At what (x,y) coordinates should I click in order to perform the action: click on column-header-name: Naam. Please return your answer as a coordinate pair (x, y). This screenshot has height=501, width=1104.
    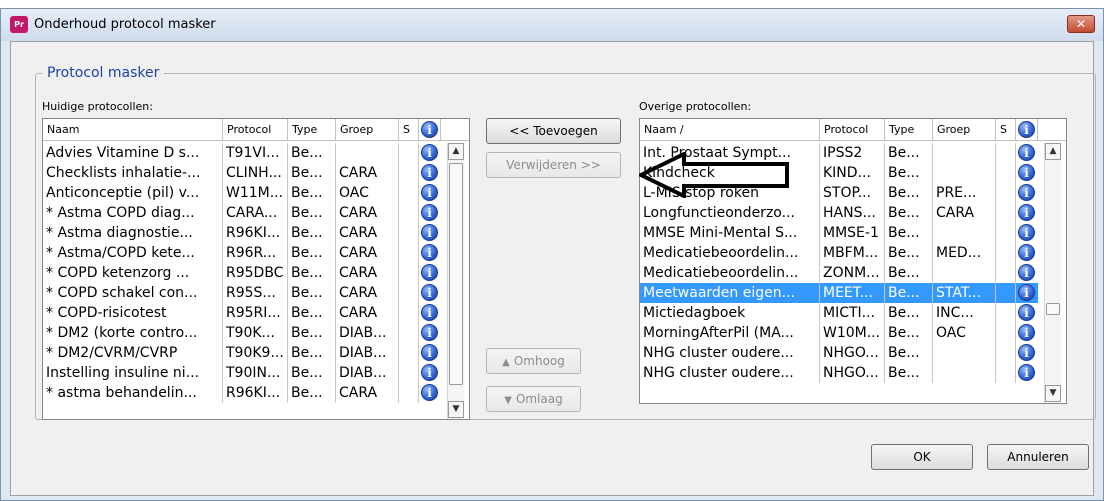
    Looking at the image, I should click on (133, 130).